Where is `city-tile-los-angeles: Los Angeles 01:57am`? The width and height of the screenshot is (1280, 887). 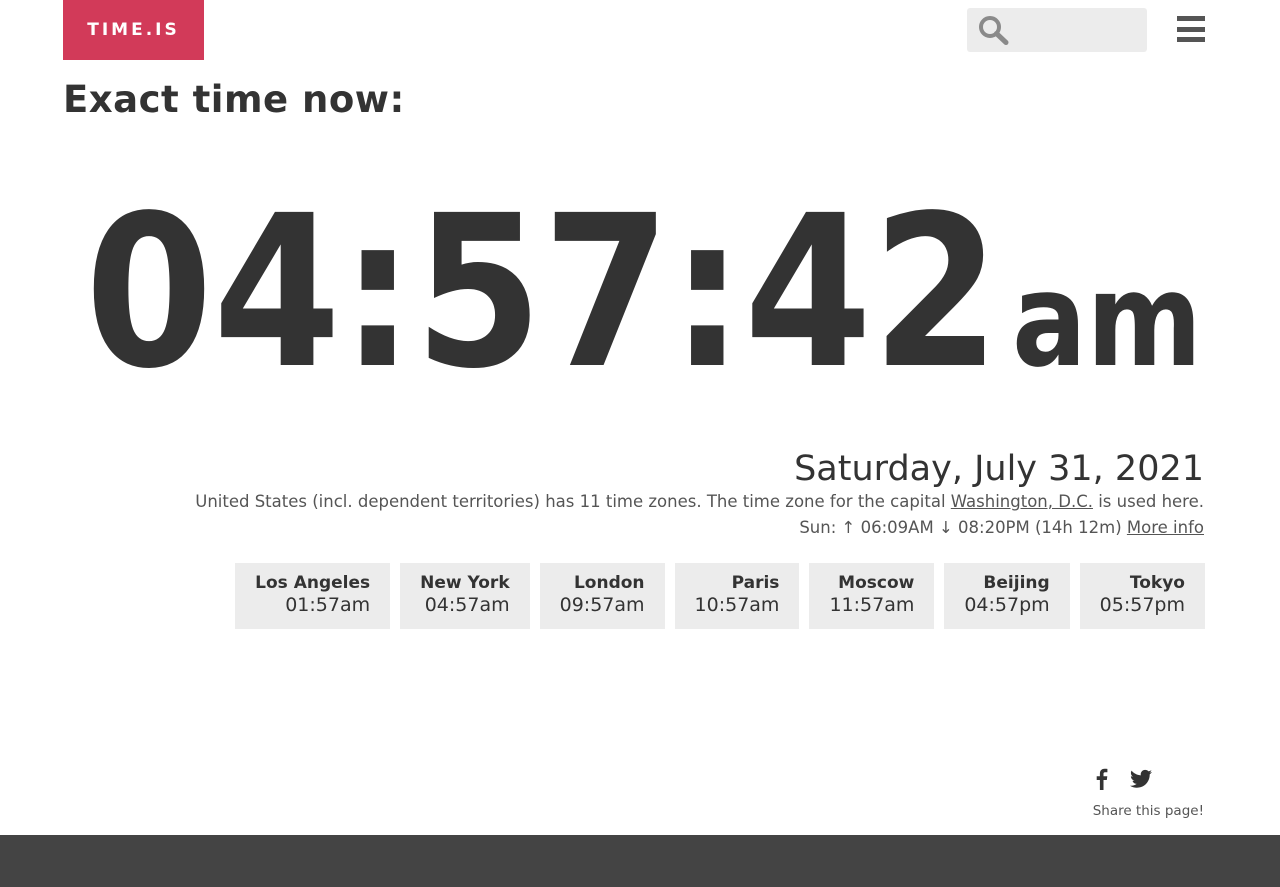 city-tile-los-angeles: Los Angeles 01:57am is located at coordinates (313, 596).